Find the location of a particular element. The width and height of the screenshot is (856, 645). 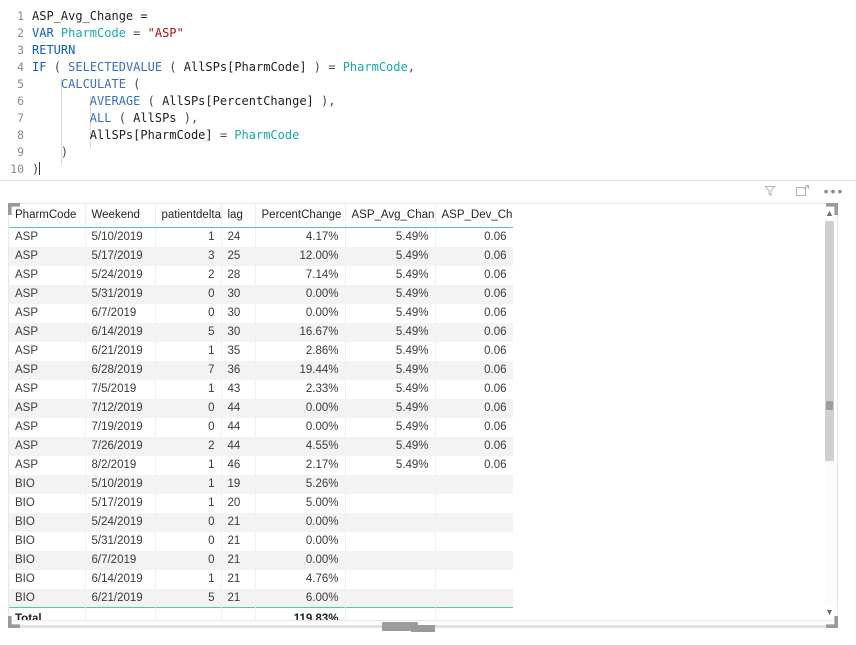

table-row: ASP 7/26/2019 2 44 4.55% 5.49% 0.06 is located at coordinates (261, 446).